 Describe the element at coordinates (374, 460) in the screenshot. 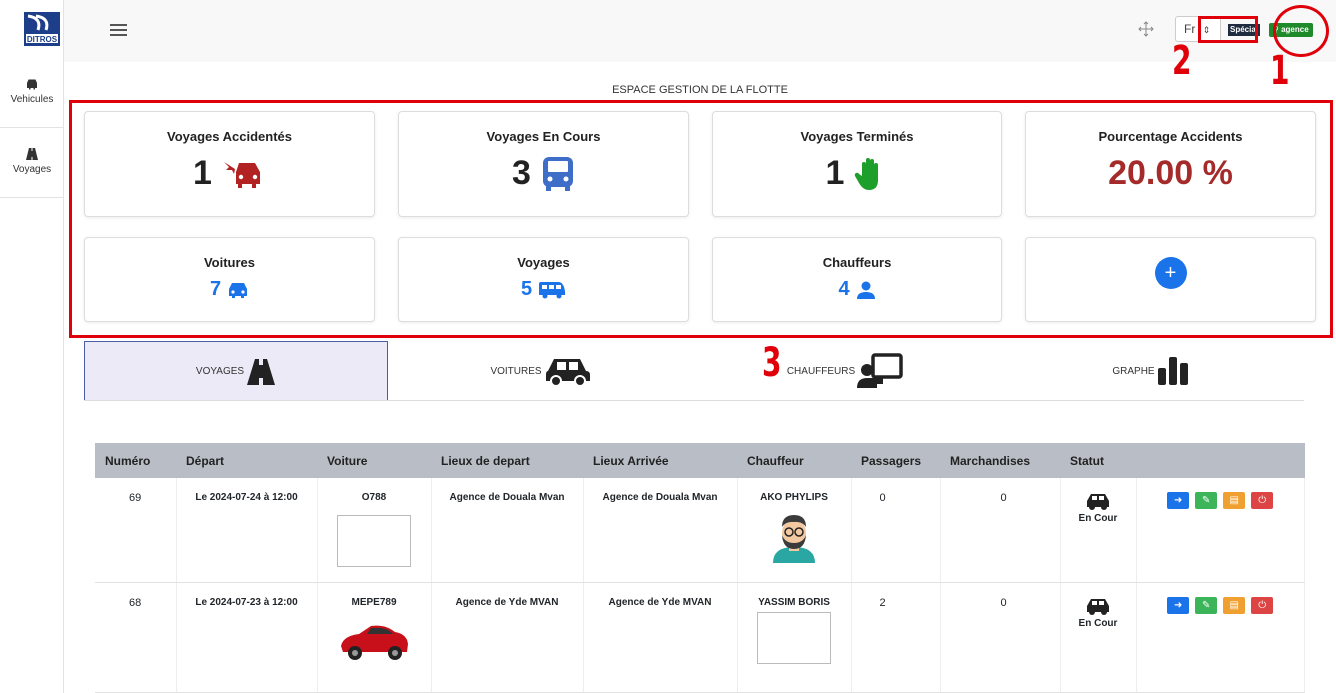

I see `column-header: Voiture` at that location.